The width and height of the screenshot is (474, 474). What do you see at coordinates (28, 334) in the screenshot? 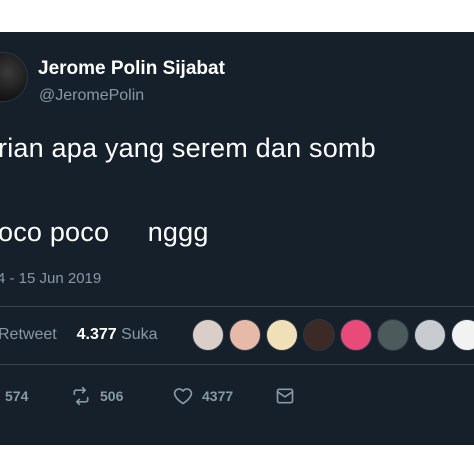
I see `retweets-stat-label: Retweet` at bounding box center [28, 334].